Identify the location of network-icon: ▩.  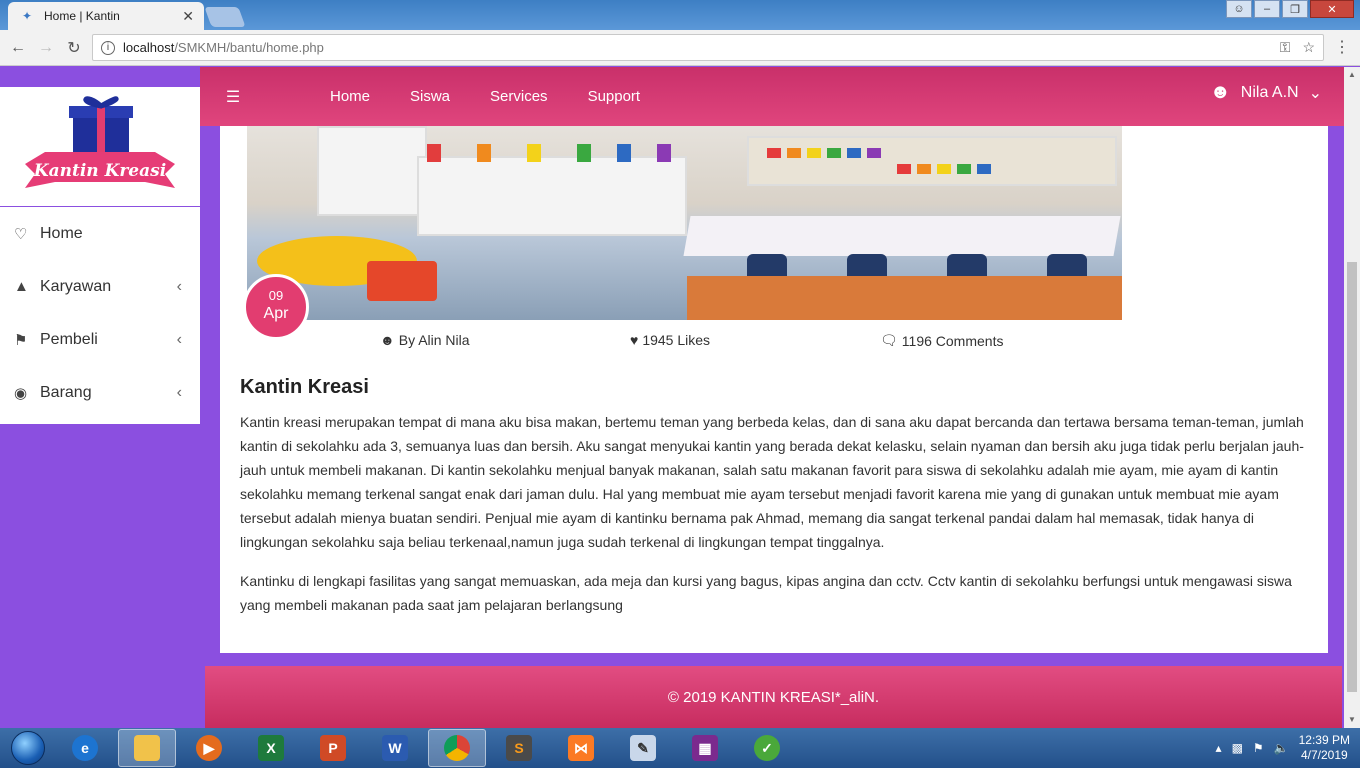
(1237, 748).